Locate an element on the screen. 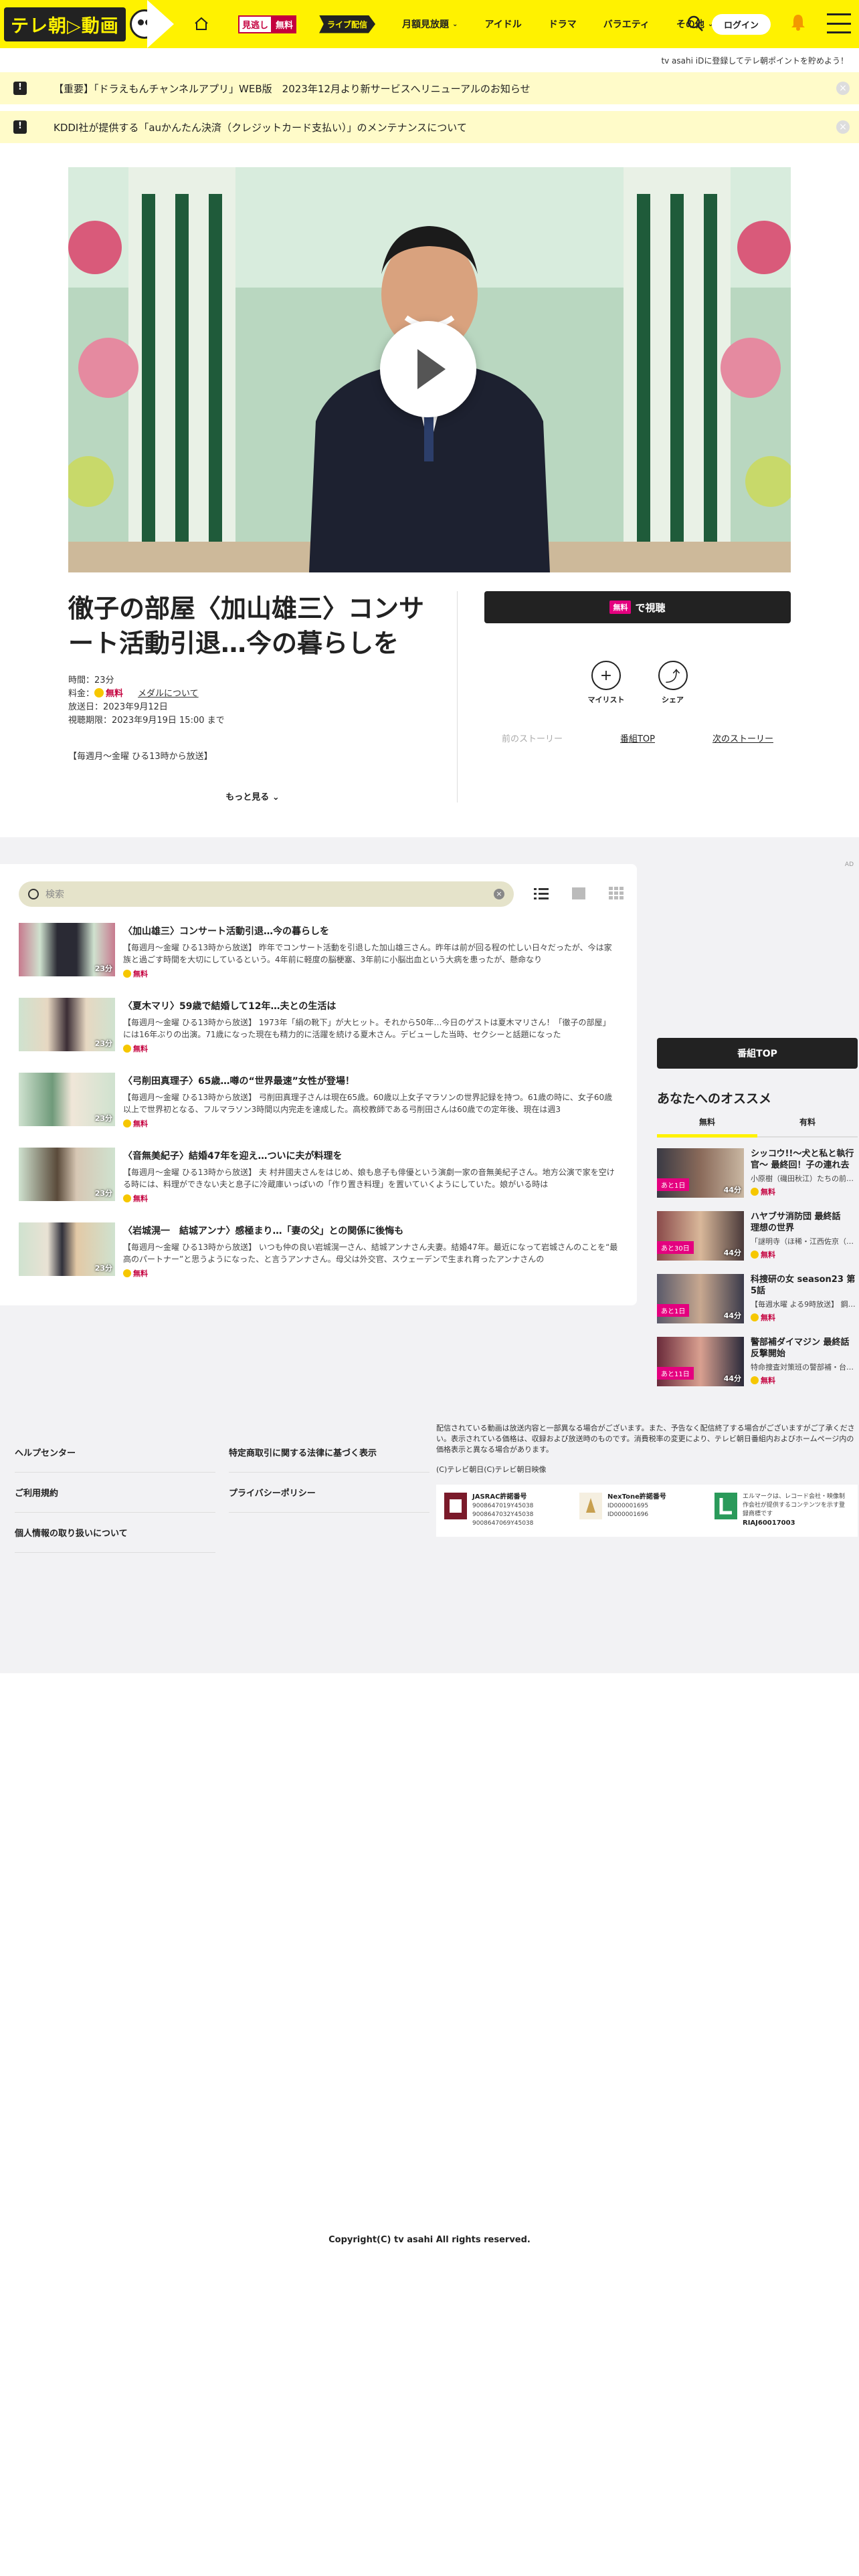 This screenshot has width=859, height=2576. large-view-icon is located at coordinates (578, 893).